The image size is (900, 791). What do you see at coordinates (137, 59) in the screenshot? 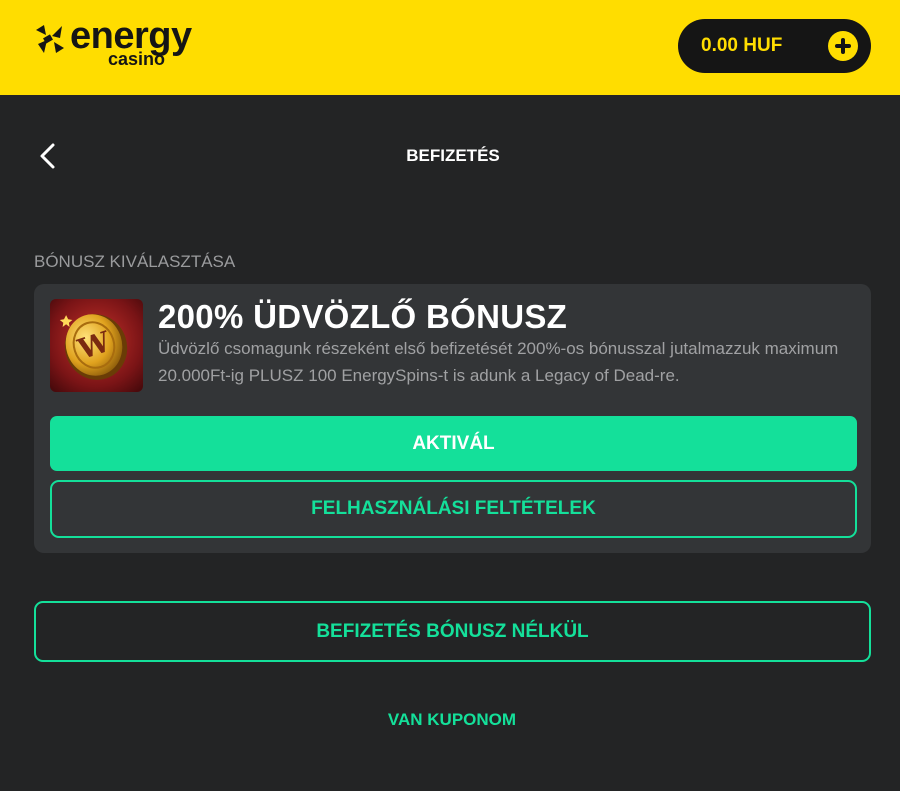
I see `logo-wordmark-casino: casino` at bounding box center [137, 59].